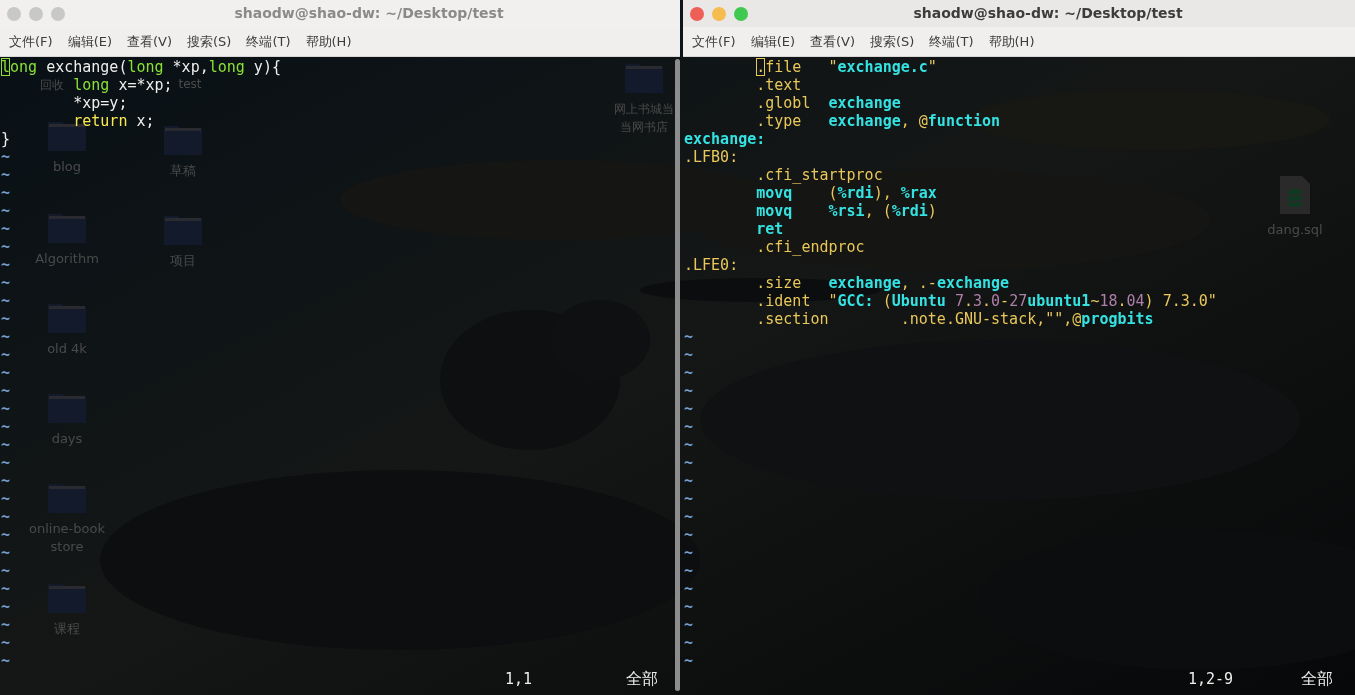  Describe the element at coordinates (819, 175) in the screenshot. I see `code-line: .cfi_startproc` at that location.